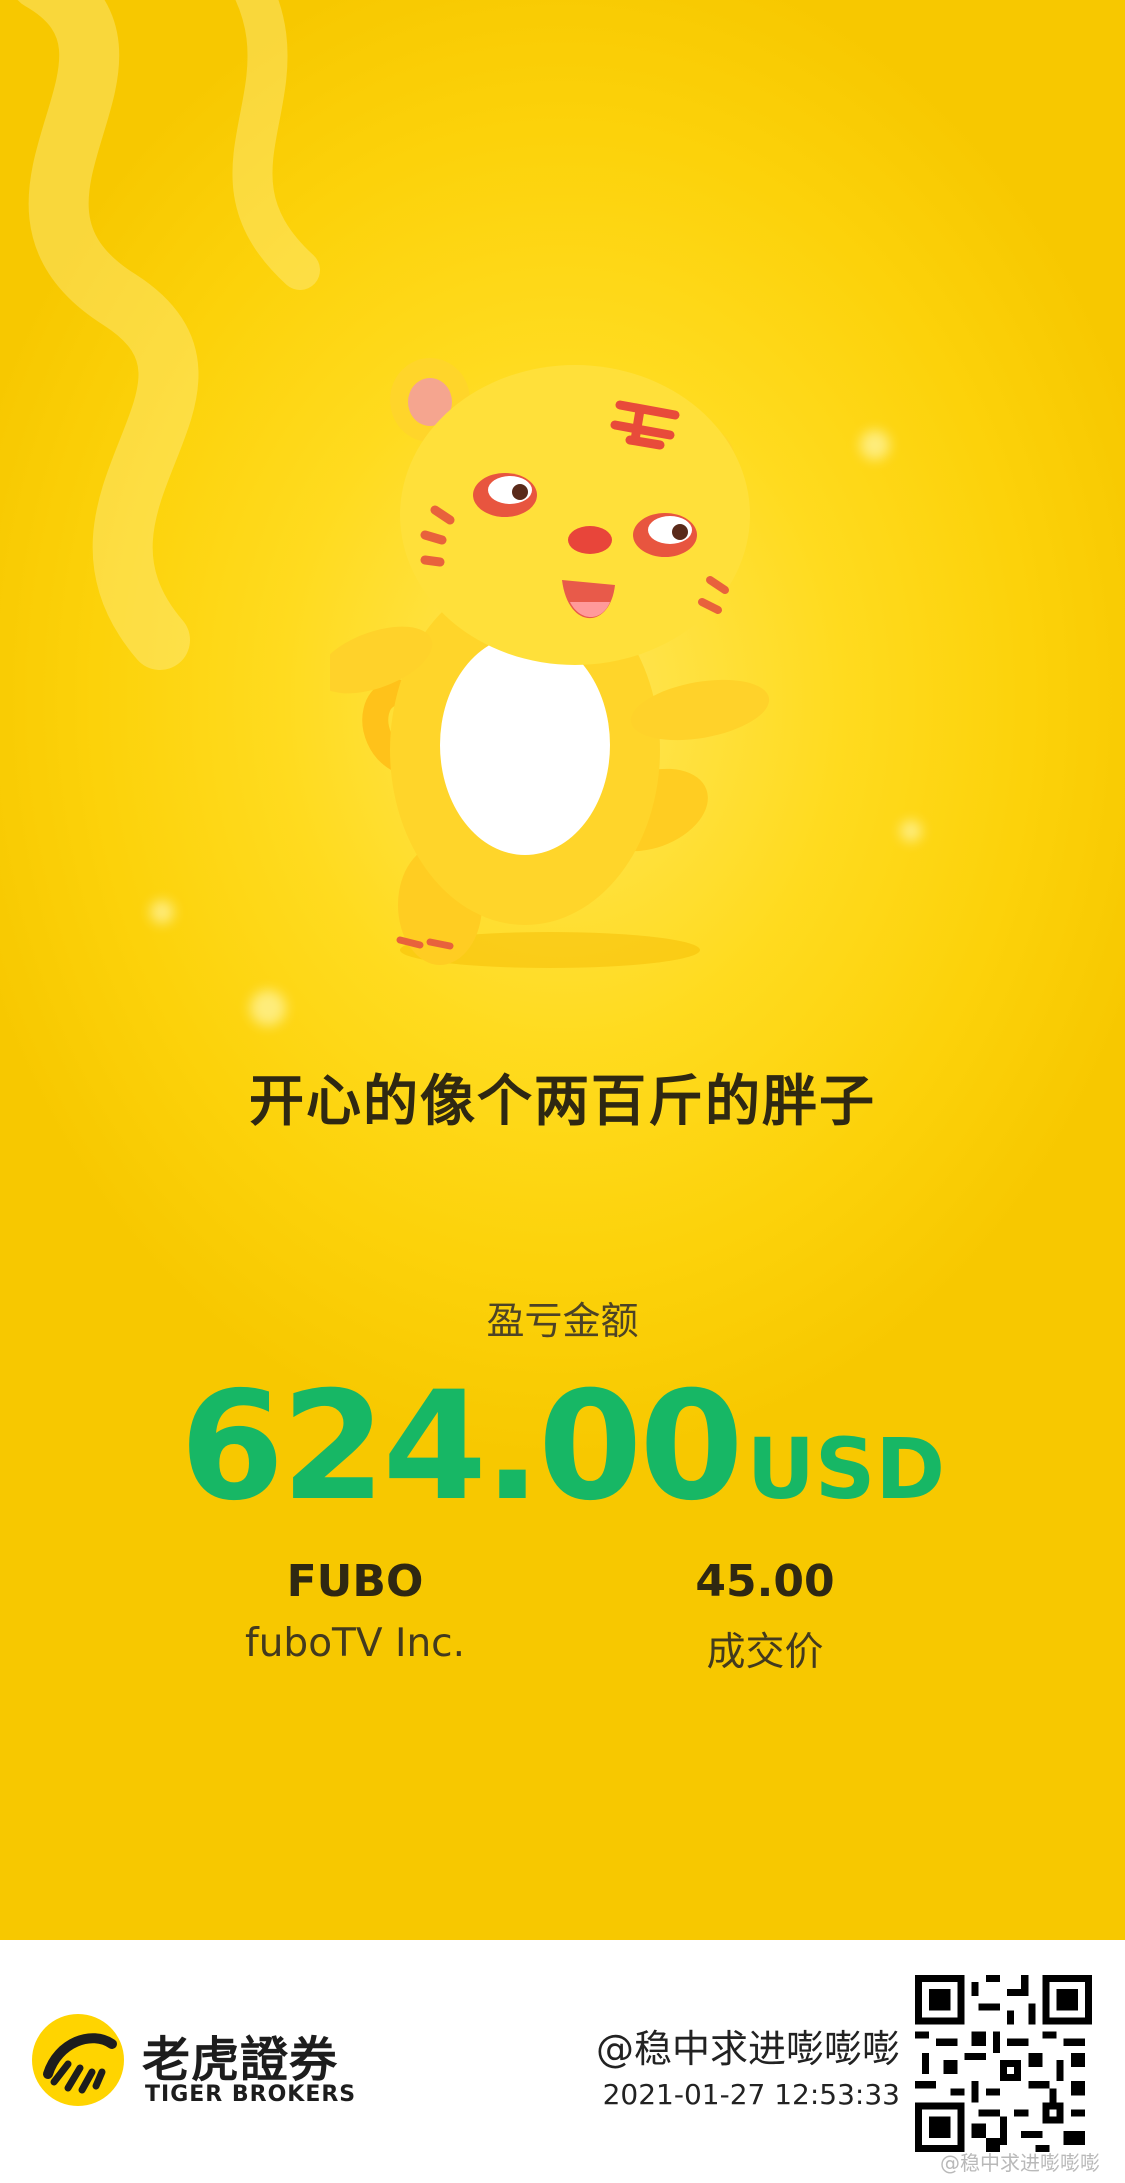 The height and width of the screenshot is (2183, 1125). Describe the element at coordinates (355, 1643) in the screenshot. I see `company-name: fuboTV Inc.` at that location.